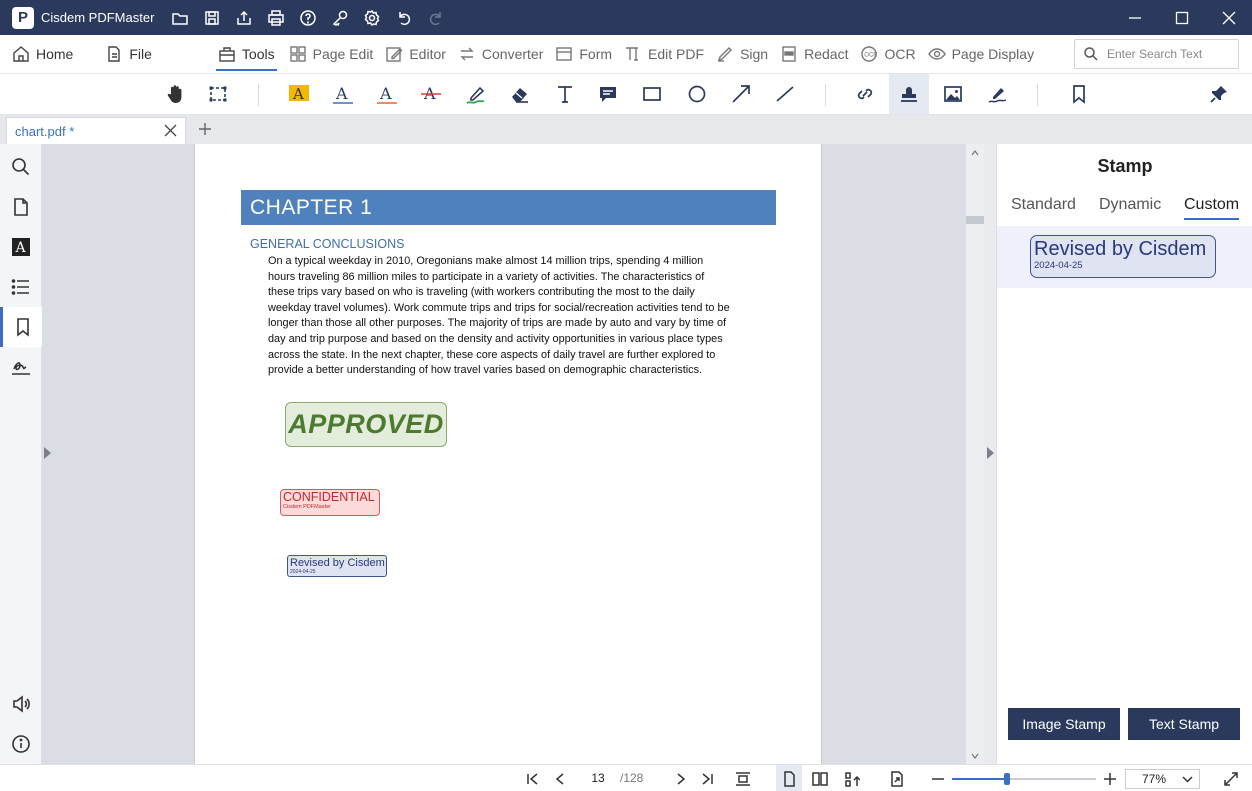 This screenshot has height=791, width=1252. I want to click on approved-stamp: APPROVED, so click(366, 424).